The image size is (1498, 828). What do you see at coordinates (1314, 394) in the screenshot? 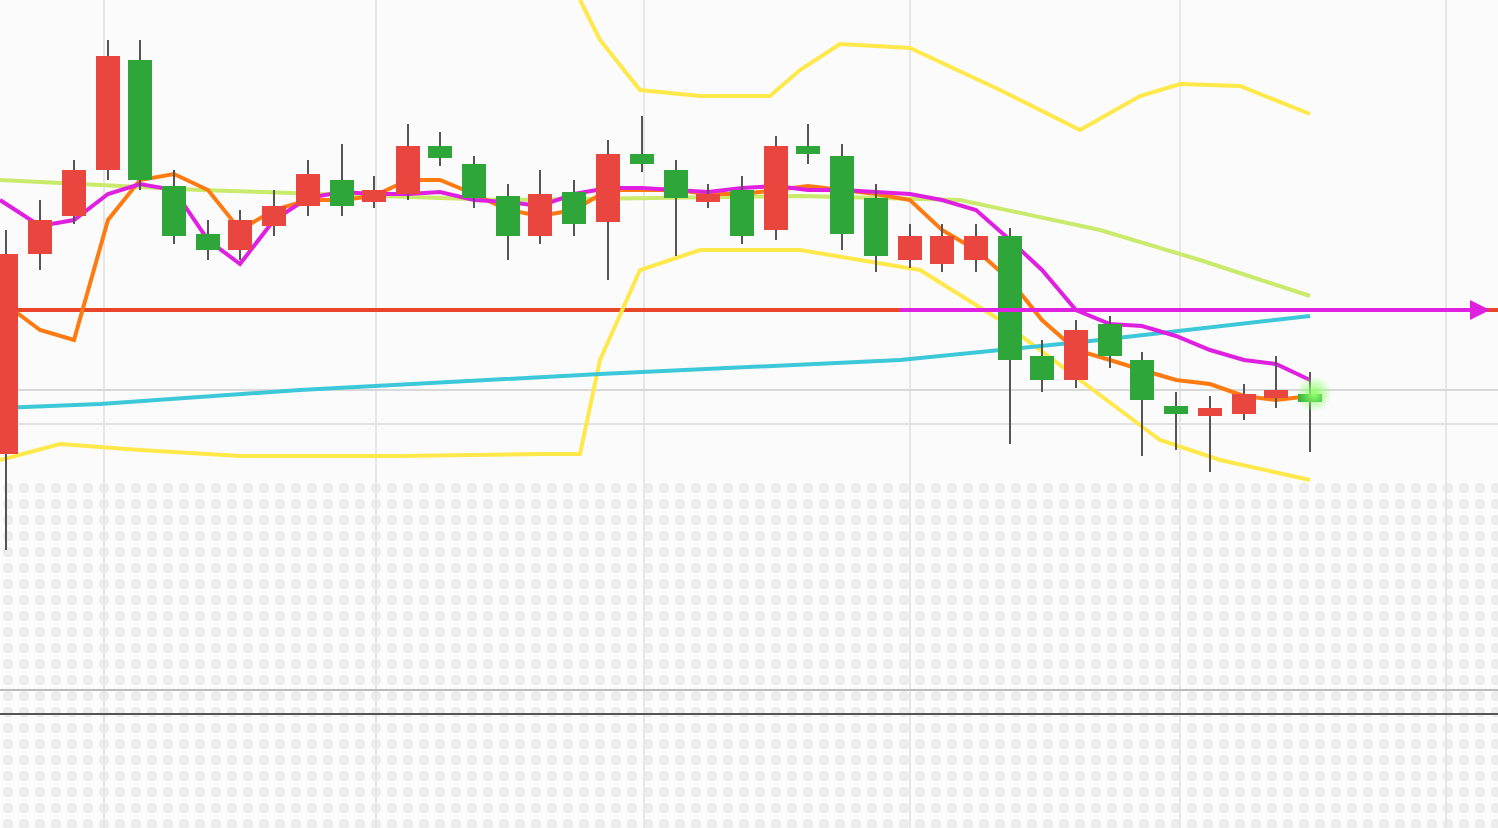
I see `glowing-dot-icon` at bounding box center [1314, 394].